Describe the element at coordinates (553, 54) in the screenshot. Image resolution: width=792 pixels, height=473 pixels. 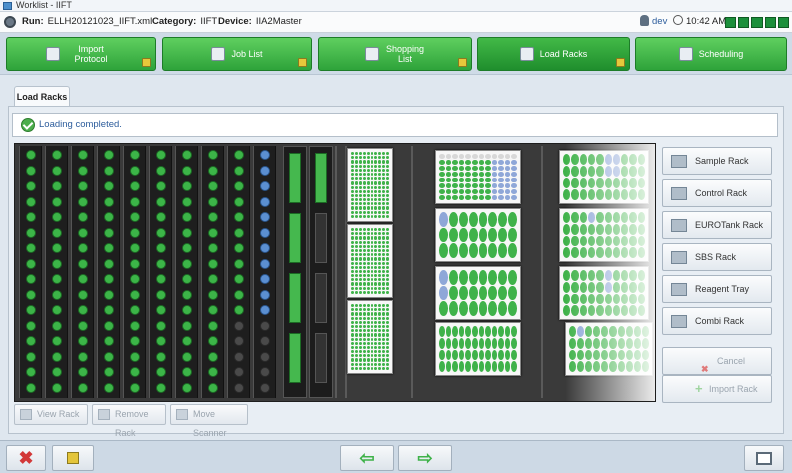
I see `tab-load-racks: Load Racks` at that location.